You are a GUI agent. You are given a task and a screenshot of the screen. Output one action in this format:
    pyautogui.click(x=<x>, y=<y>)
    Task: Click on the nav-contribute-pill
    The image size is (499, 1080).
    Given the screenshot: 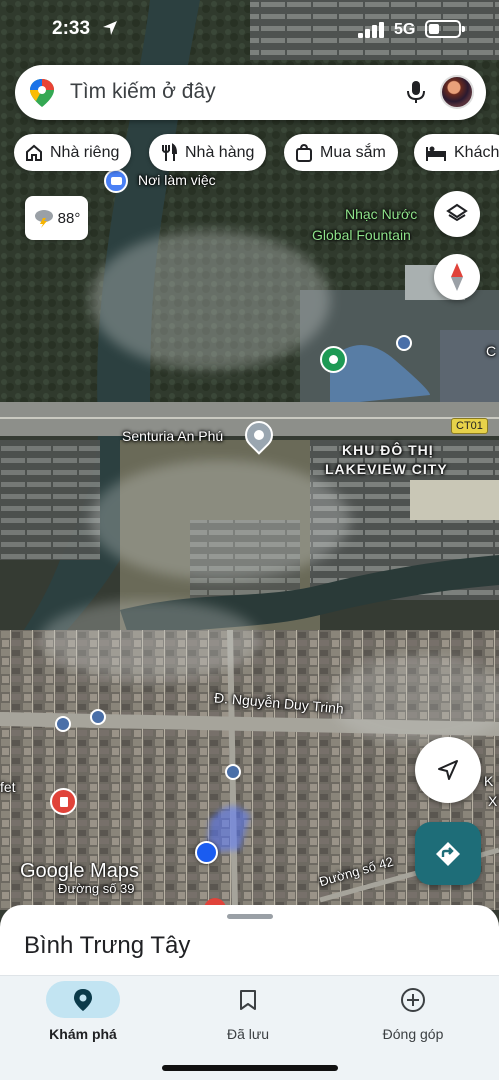 What is the action you would take?
    pyautogui.click(x=413, y=999)
    